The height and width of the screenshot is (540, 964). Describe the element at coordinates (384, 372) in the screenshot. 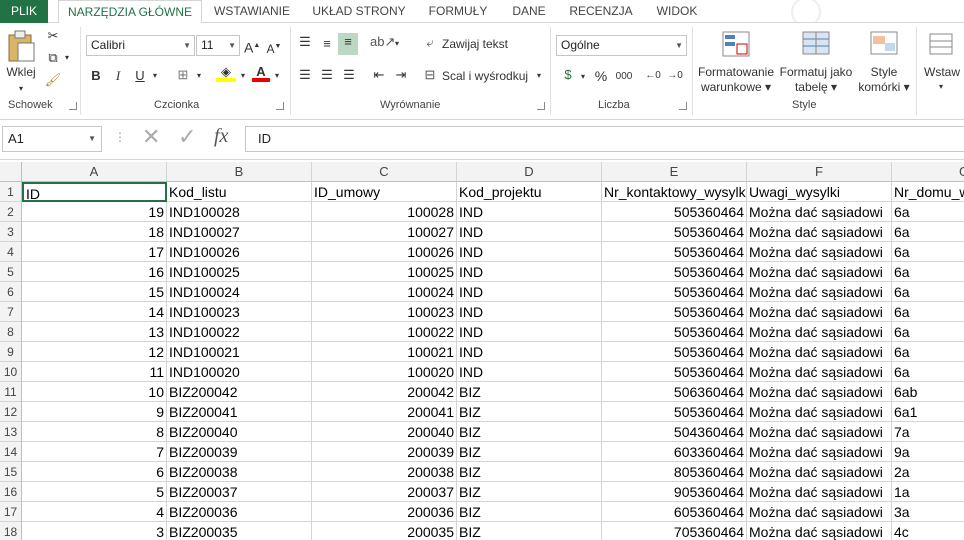

I see `table-cell: 100020` at that location.